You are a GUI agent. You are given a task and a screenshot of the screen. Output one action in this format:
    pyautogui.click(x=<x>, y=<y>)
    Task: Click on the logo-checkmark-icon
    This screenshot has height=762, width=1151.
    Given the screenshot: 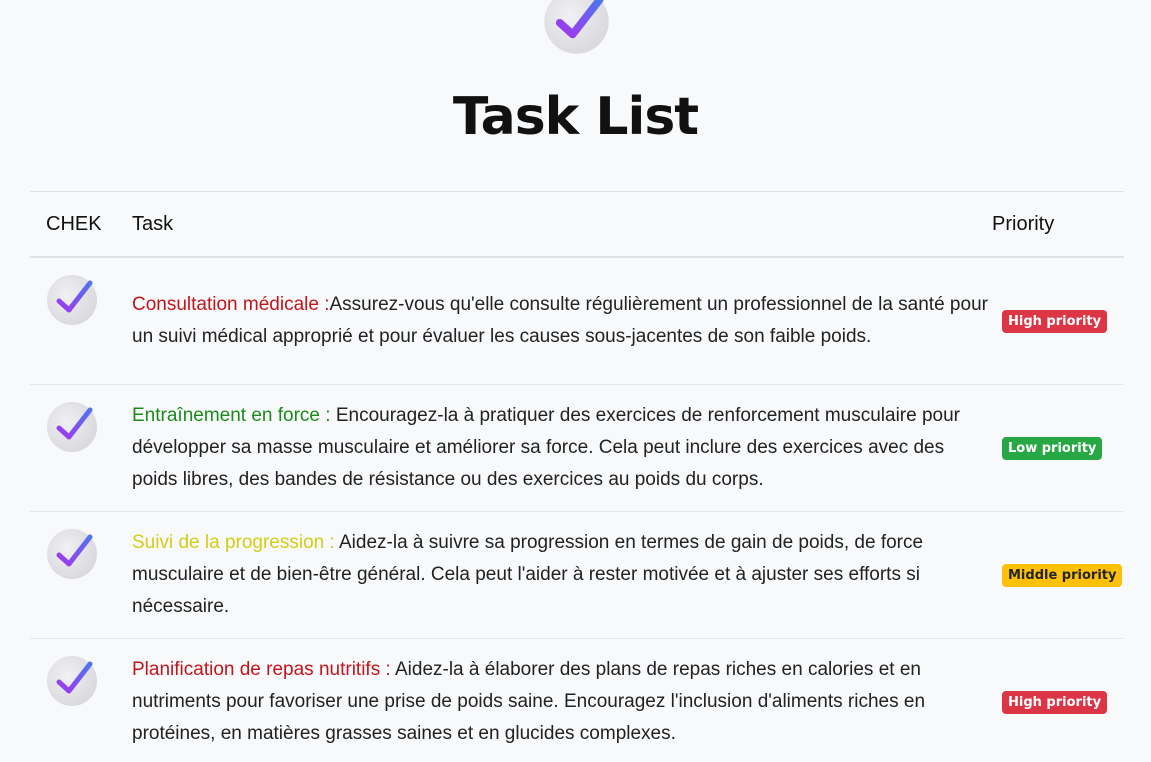 What is the action you would take?
    pyautogui.click(x=576, y=27)
    